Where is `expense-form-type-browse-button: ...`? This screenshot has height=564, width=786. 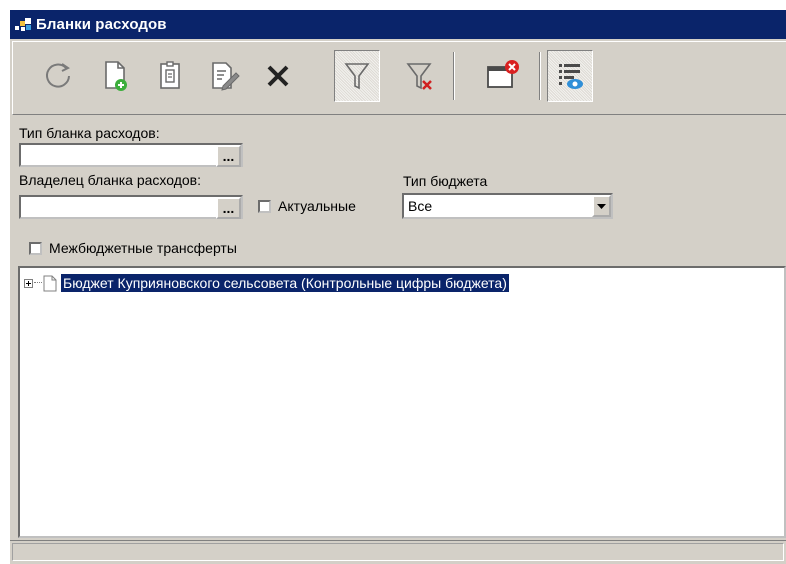 expense-form-type-browse-button: ... is located at coordinates (228, 156).